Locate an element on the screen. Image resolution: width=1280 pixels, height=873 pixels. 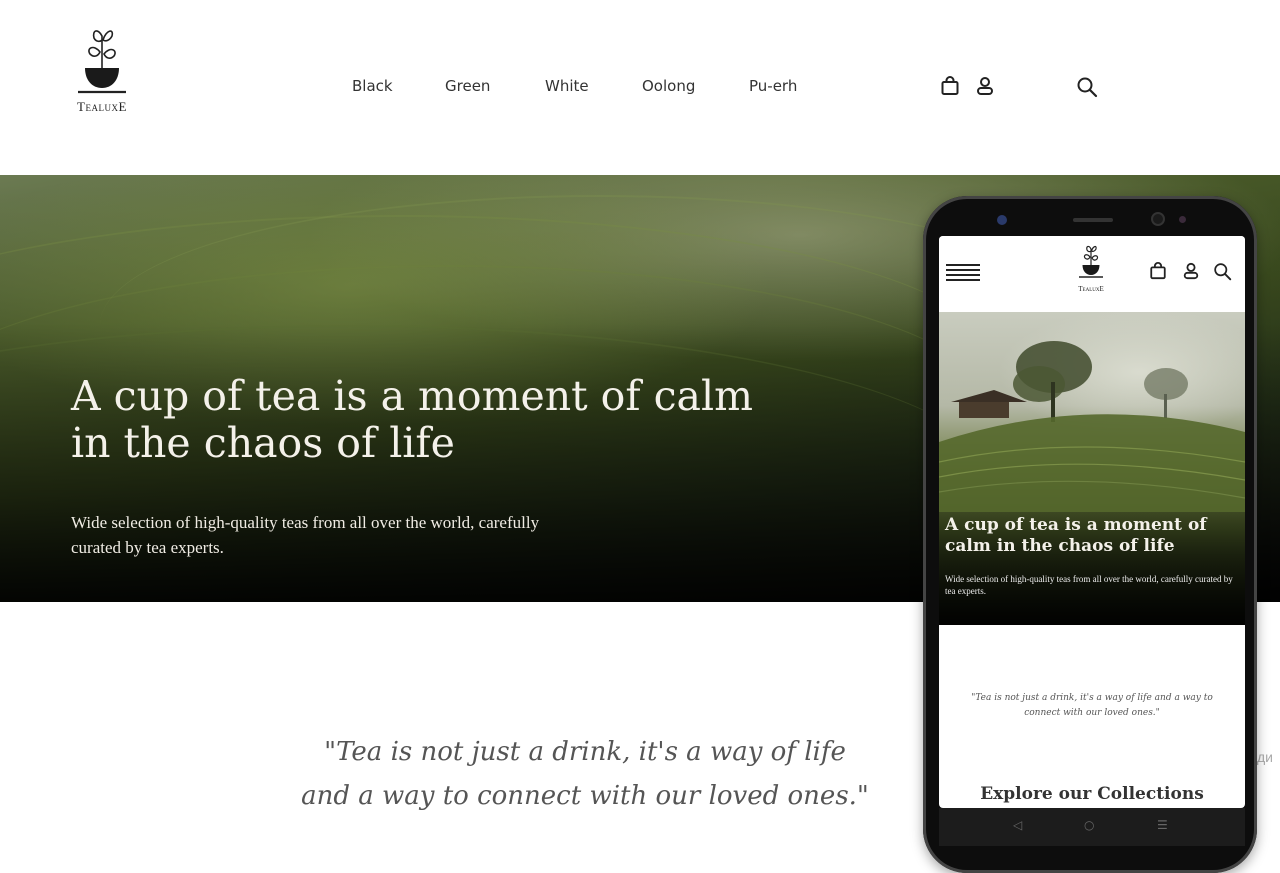
home-nav-icon: ○ is located at coordinates (1089, 825).